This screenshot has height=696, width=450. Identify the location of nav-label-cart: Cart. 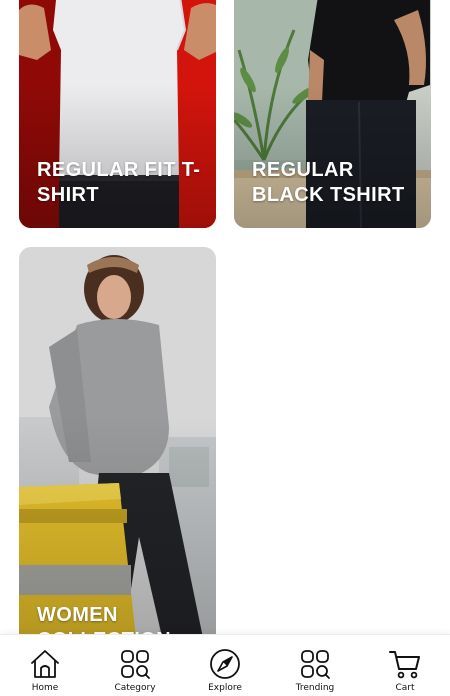
(405, 688).